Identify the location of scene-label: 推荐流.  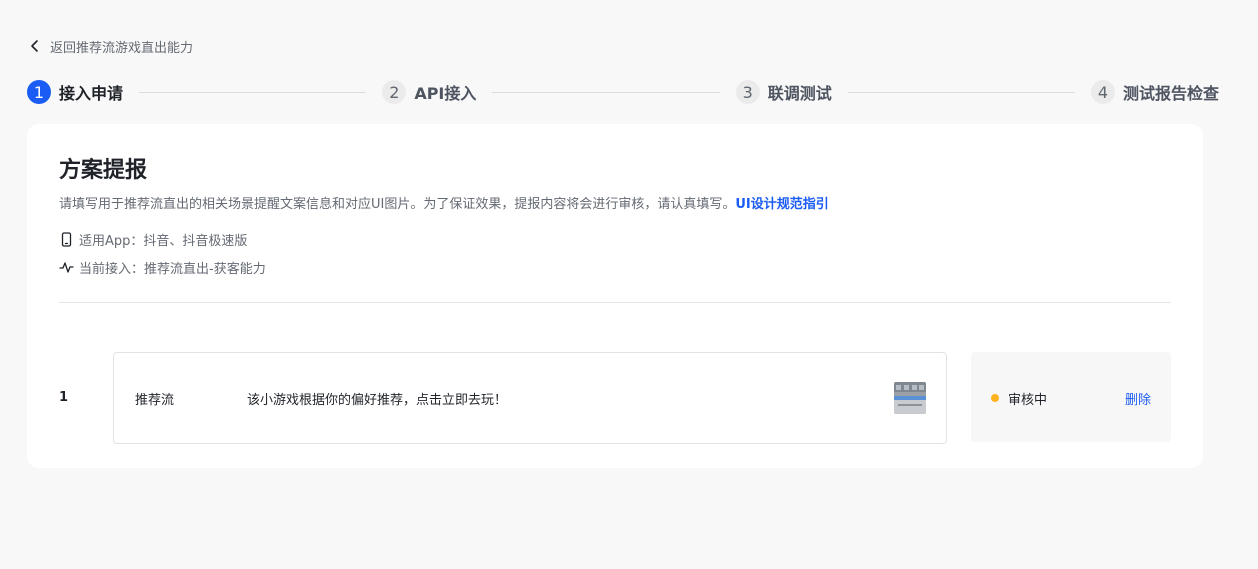
(155, 400).